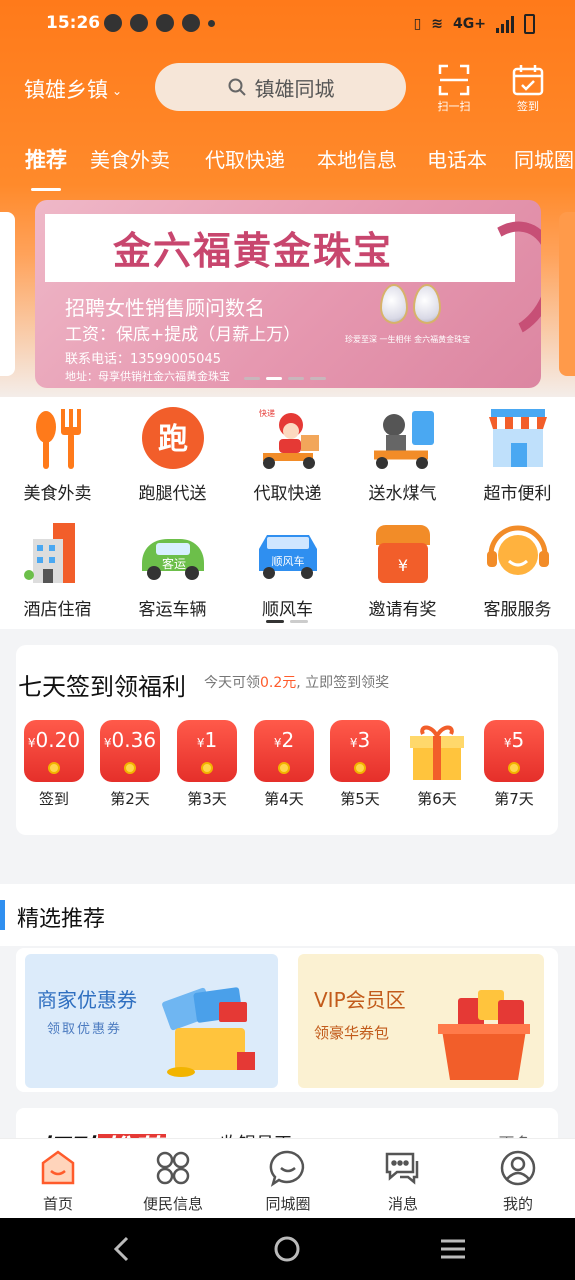 The width and height of the screenshot is (575, 1280). Describe the element at coordinates (402, 554) in the screenshot. I see `invite-bag-icon: ¥` at that location.